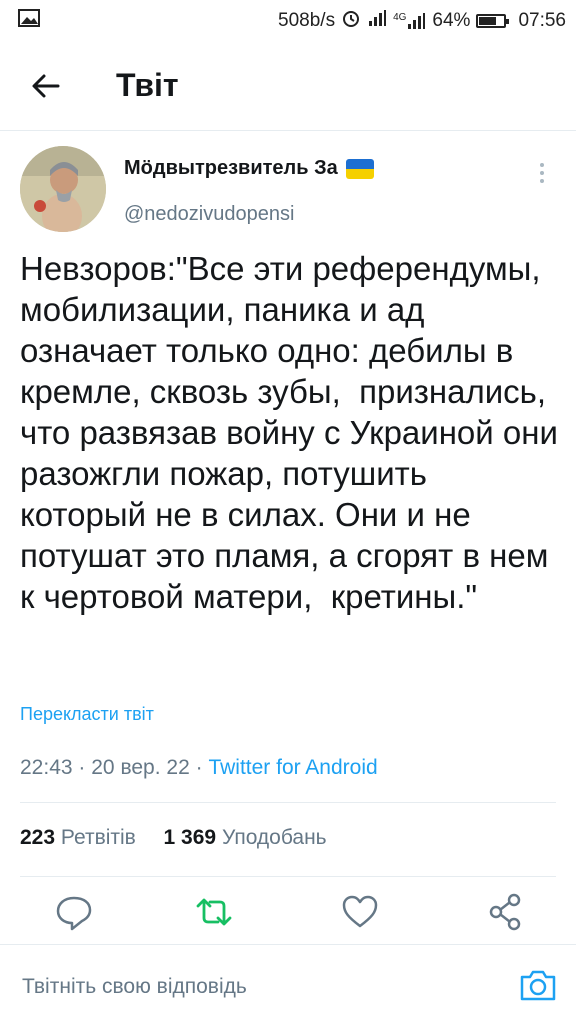 The image size is (576, 1025). What do you see at coordinates (377, 21) in the screenshot?
I see `signal-icon` at bounding box center [377, 21].